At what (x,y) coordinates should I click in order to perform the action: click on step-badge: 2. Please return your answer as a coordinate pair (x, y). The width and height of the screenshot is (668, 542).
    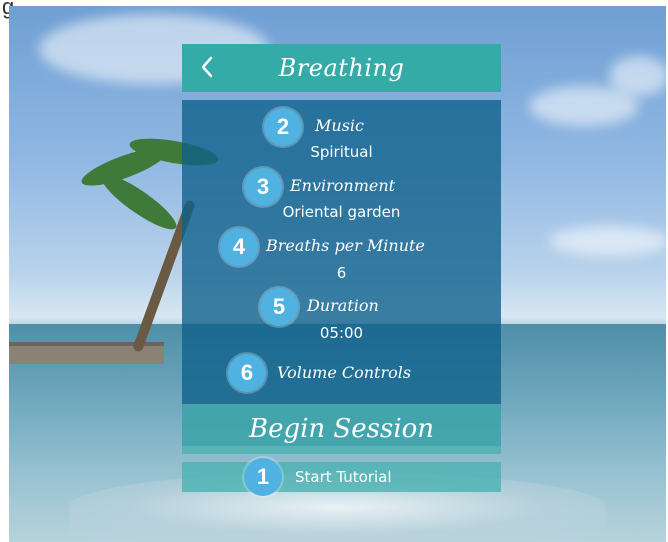
    Looking at the image, I should click on (283, 127).